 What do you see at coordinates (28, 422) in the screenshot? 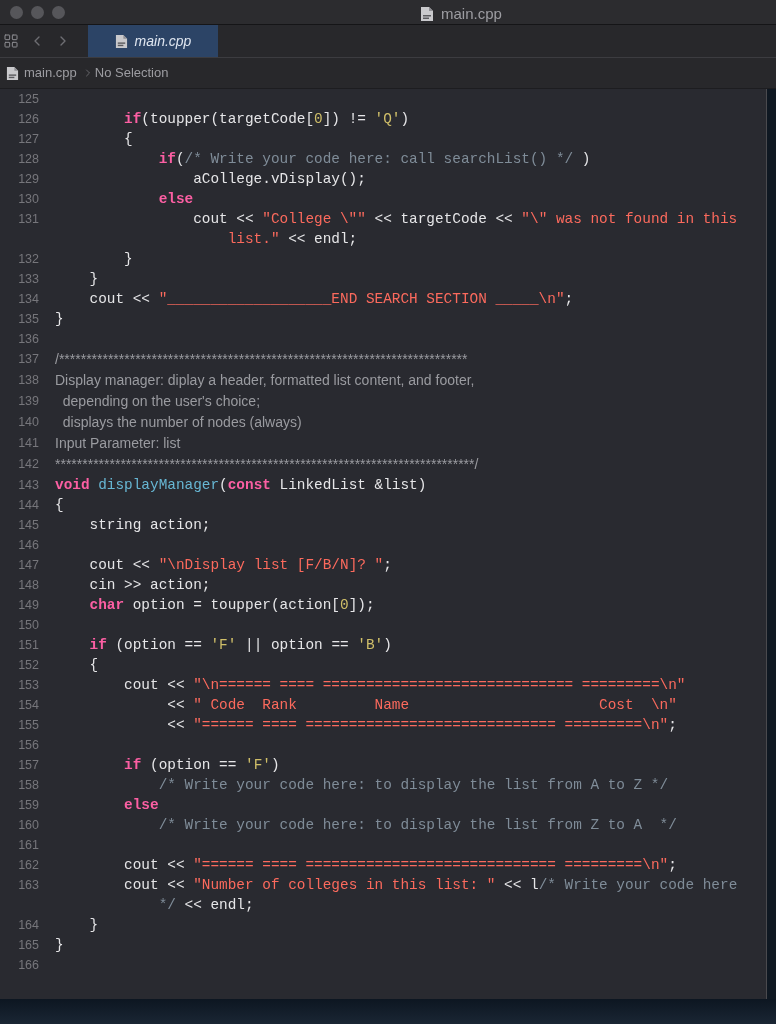
I see `line-number: 140` at bounding box center [28, 422].